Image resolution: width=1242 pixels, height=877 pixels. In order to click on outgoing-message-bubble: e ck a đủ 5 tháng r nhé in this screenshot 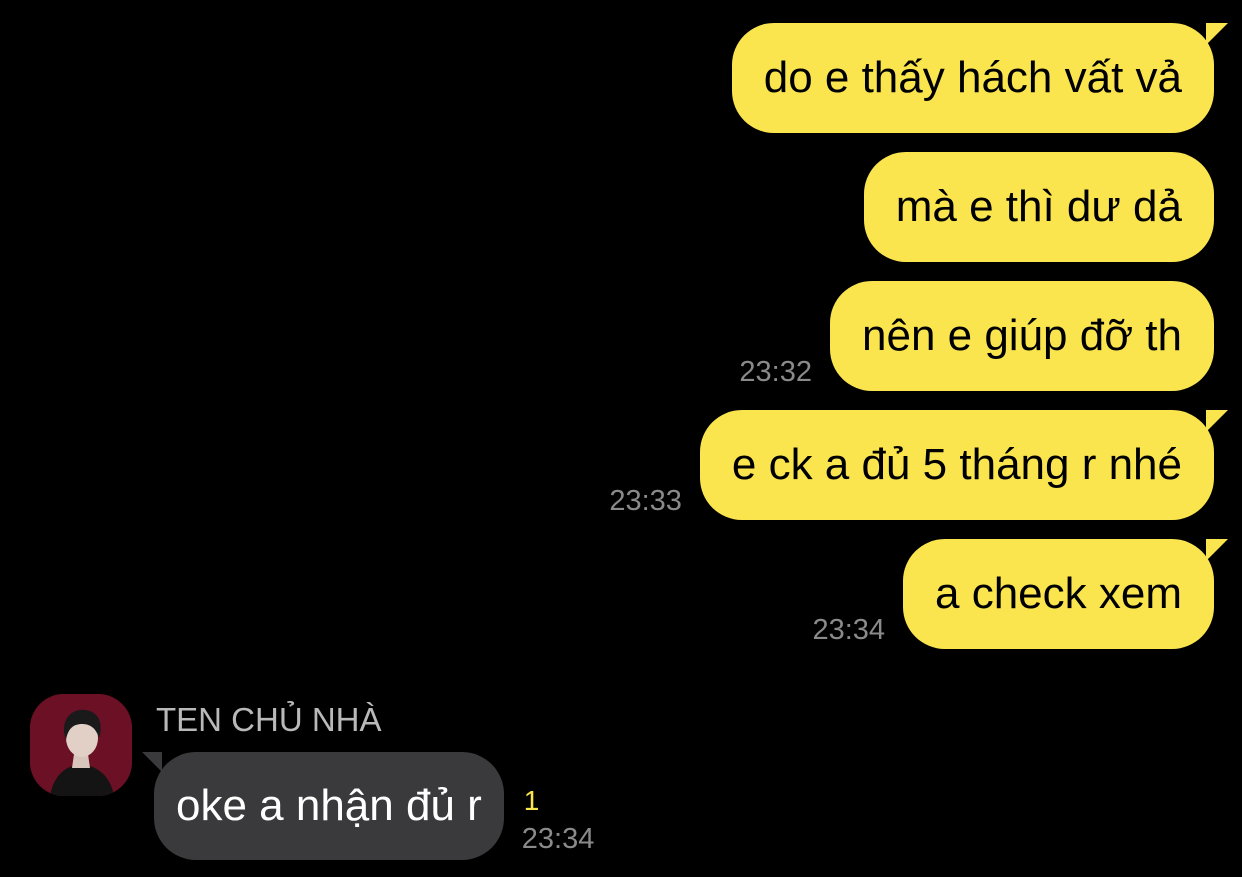, I will do `click(964, 465)`.